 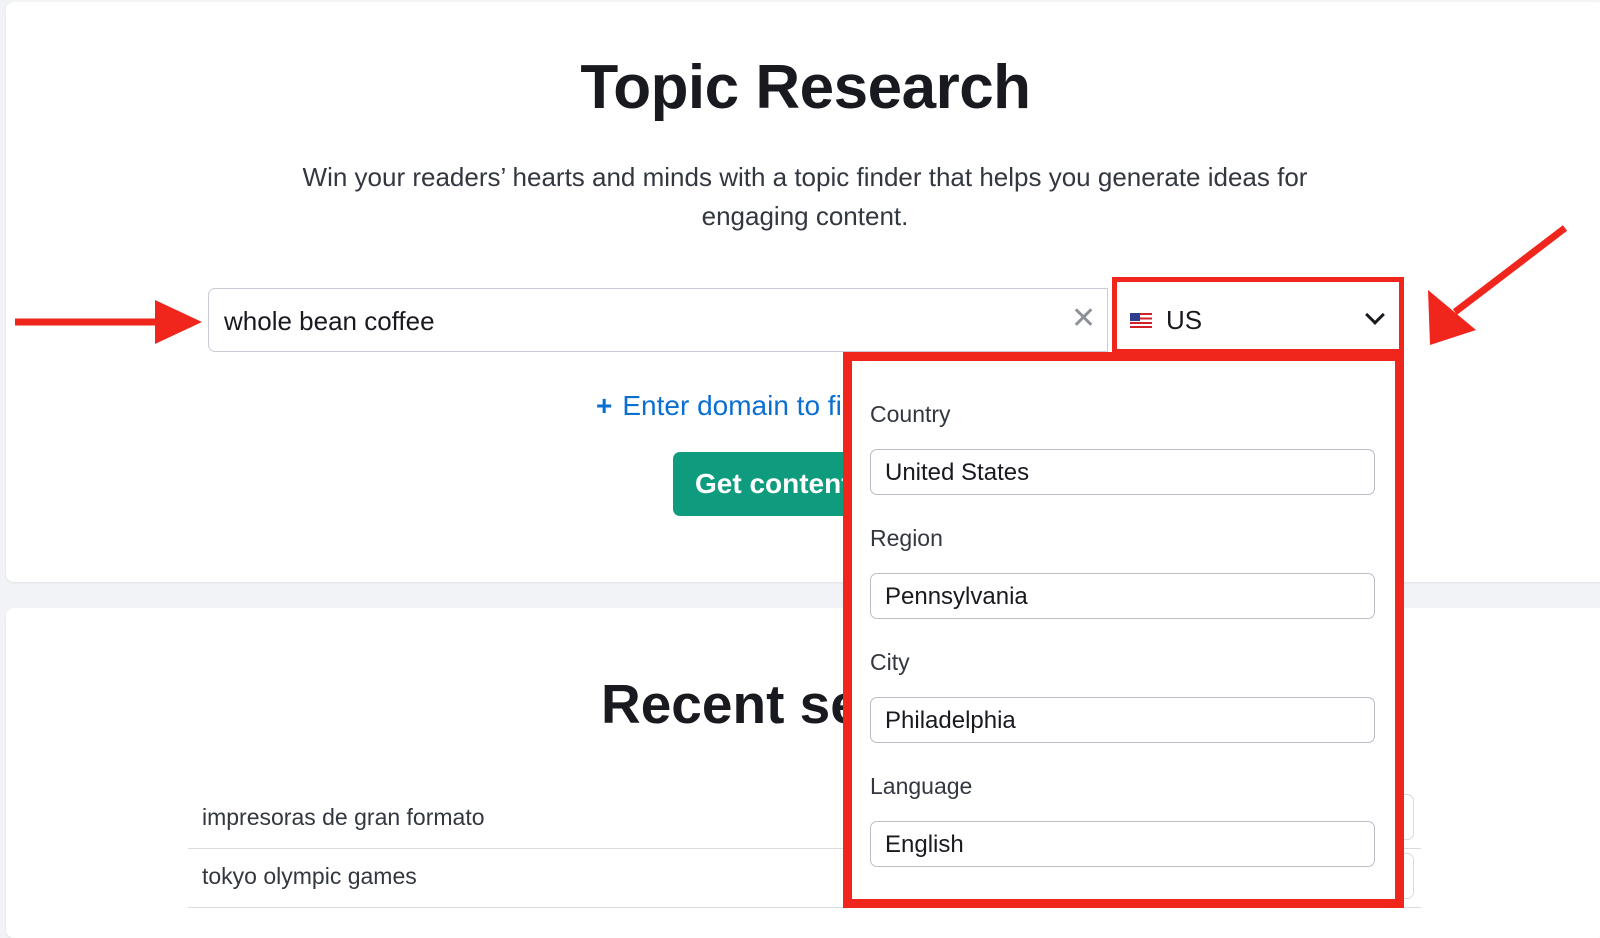 What do you see at coordinates (1498, 285) in the screenshot?
I see `annotation-arrow-down-left` at bounding box center [1498, 285].